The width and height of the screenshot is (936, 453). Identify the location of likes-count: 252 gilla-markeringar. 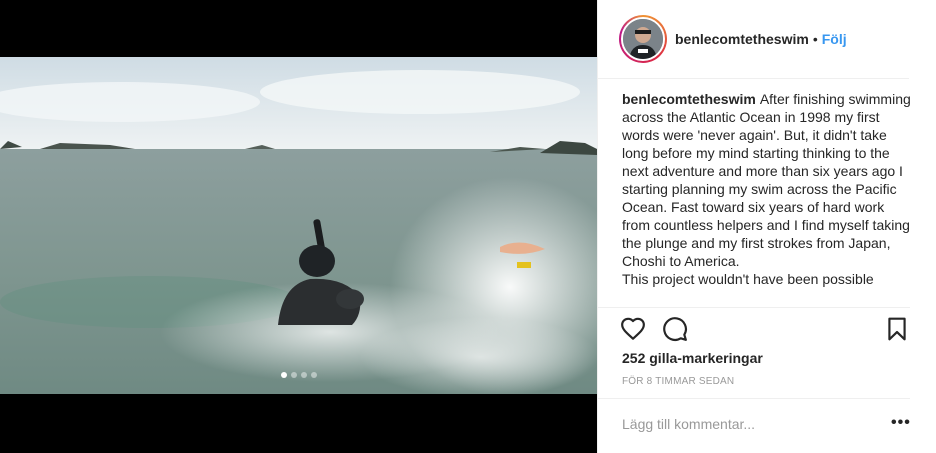
(692, 358).